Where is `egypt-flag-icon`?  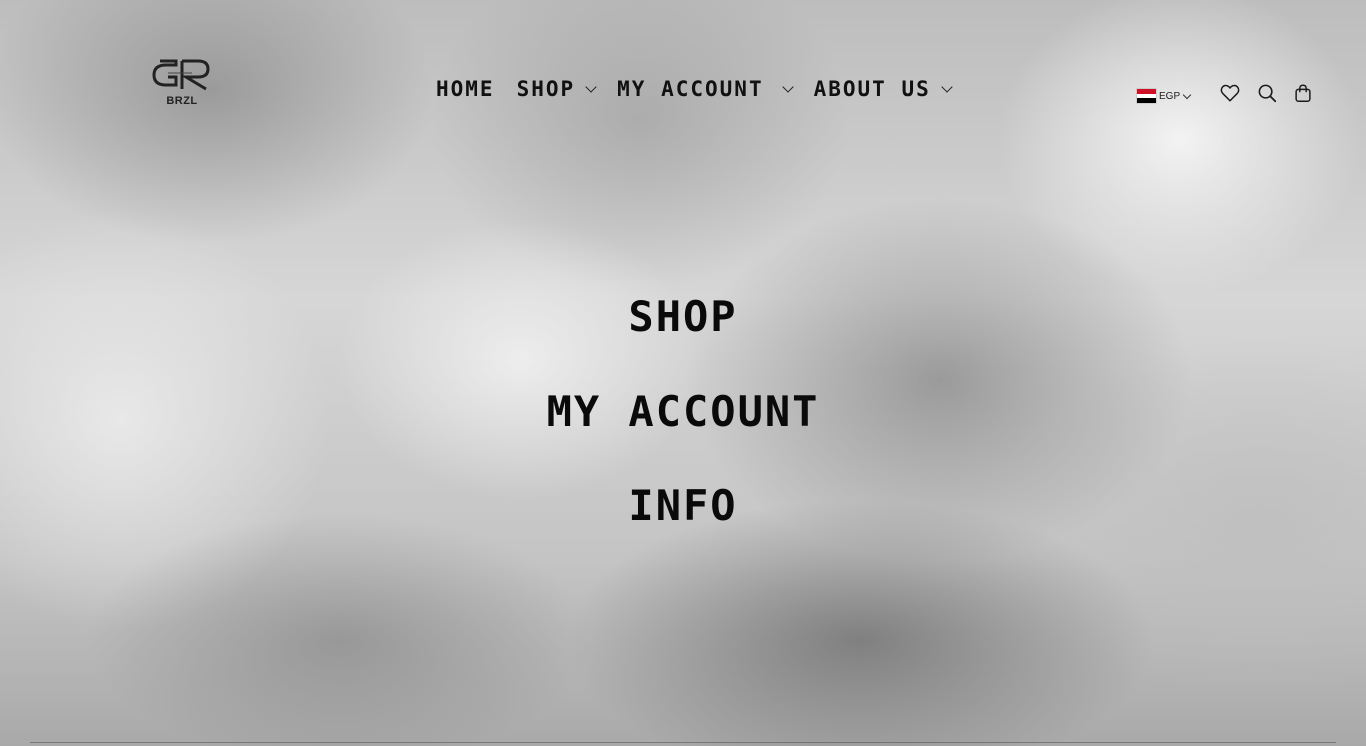 egypt-flag-icon is located at coordinates (1146, 96).